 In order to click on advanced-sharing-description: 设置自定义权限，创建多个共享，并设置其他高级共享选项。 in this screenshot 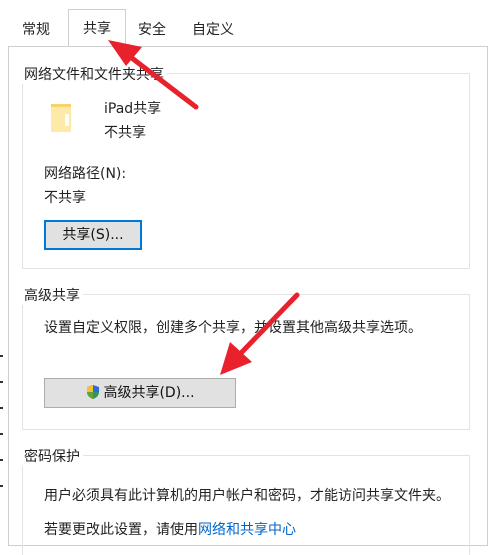, I will do `click(233, 328)`.